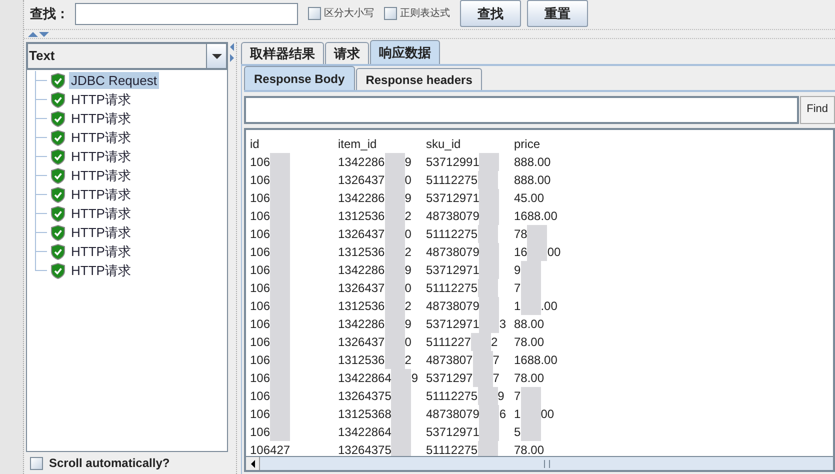 This screenshot has width=835, height=474. What do you see at coordinates (186, 13) in the screenshot?
I see `search-field` at bounding box center [186, 13].